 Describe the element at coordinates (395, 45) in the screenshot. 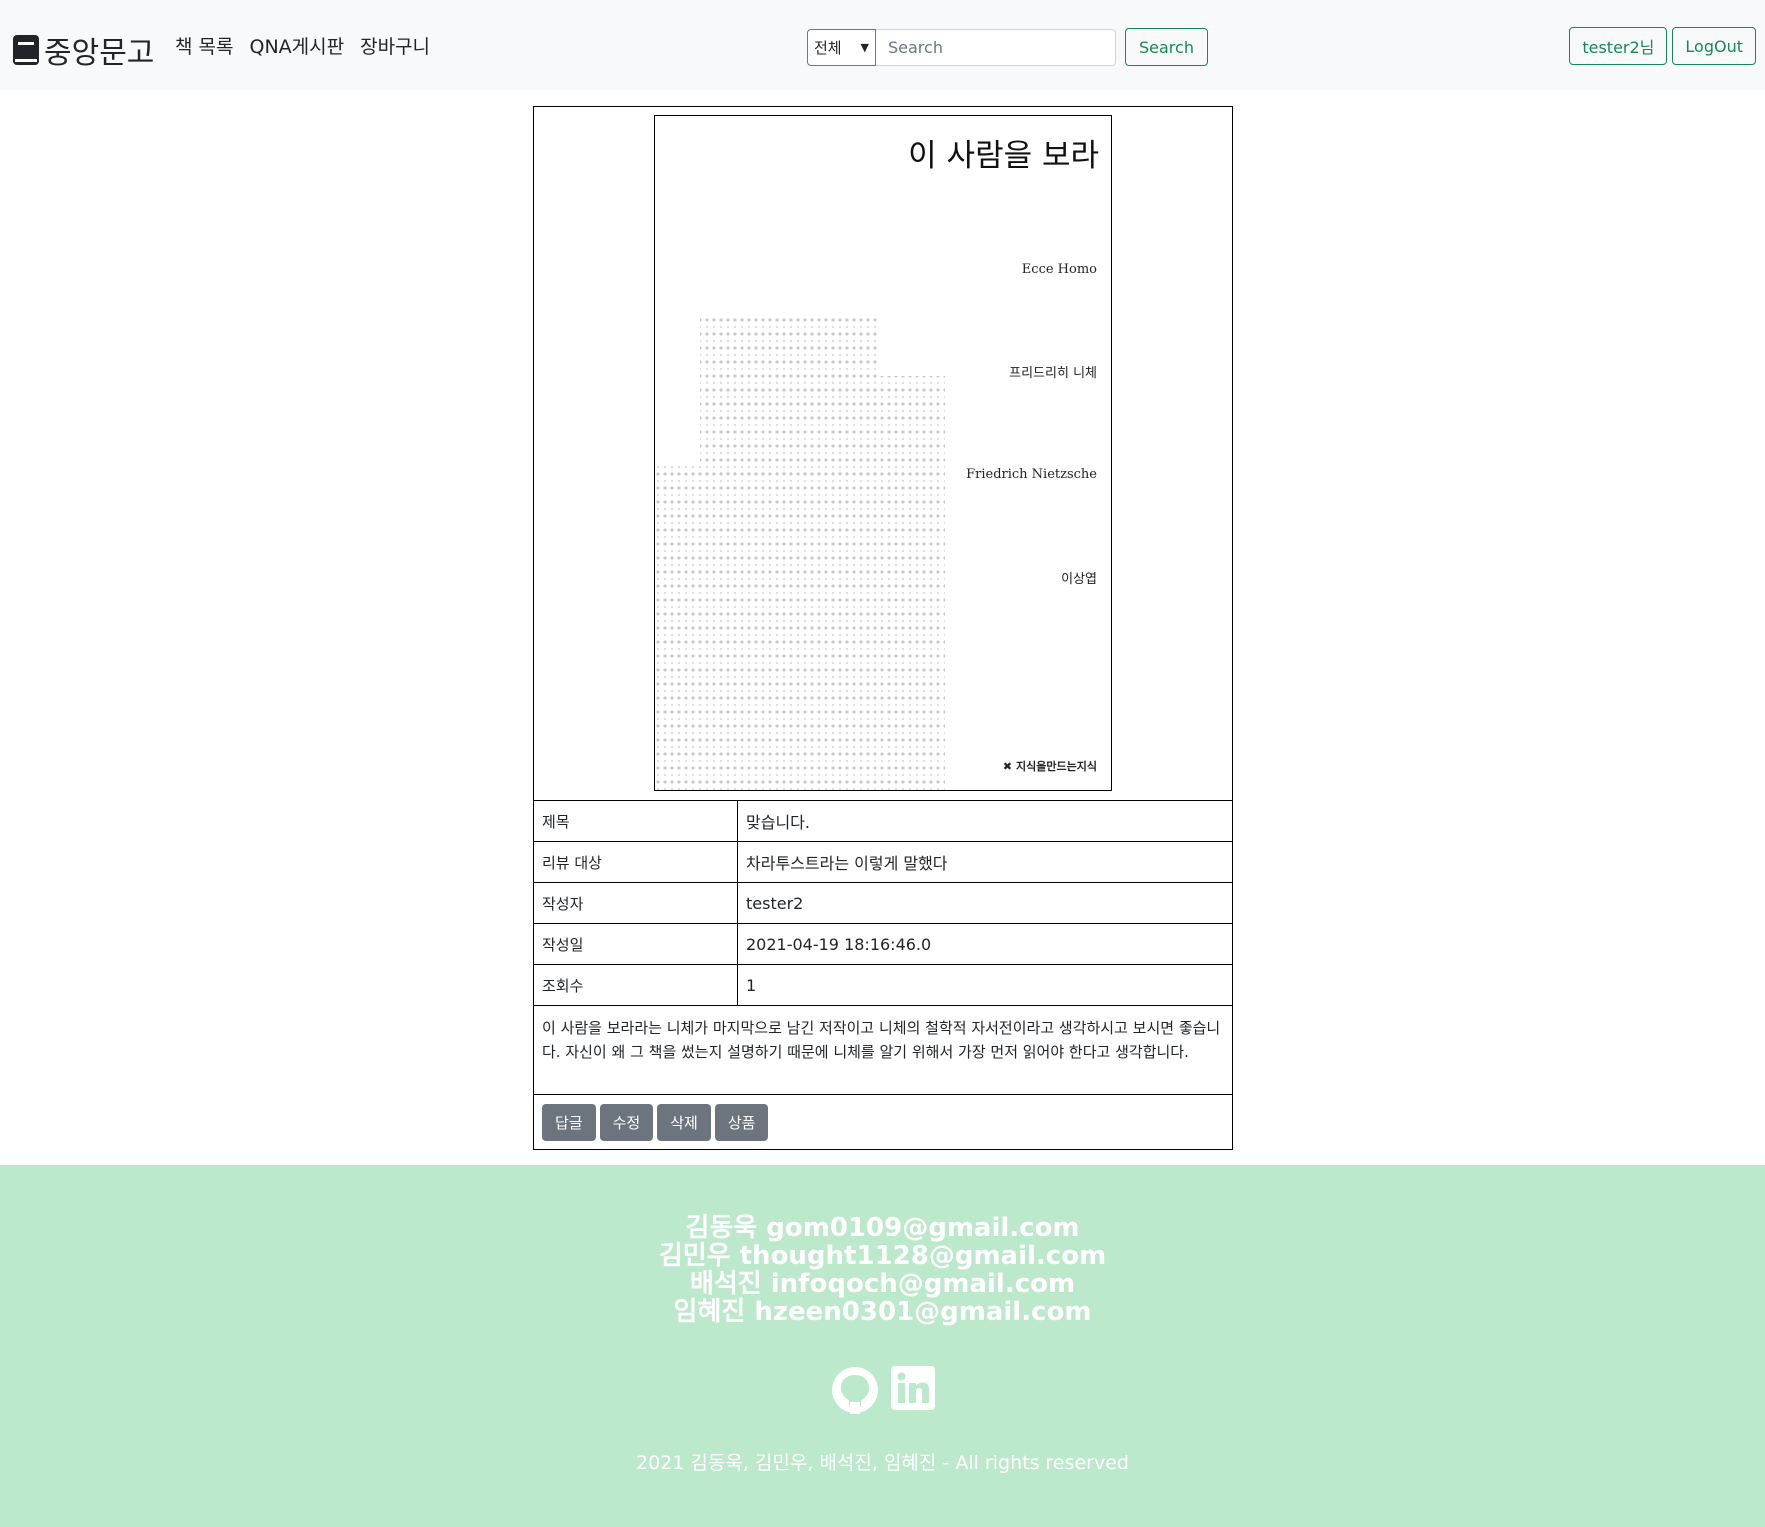

I see `nav-link-cart: 장바구니` at that location.